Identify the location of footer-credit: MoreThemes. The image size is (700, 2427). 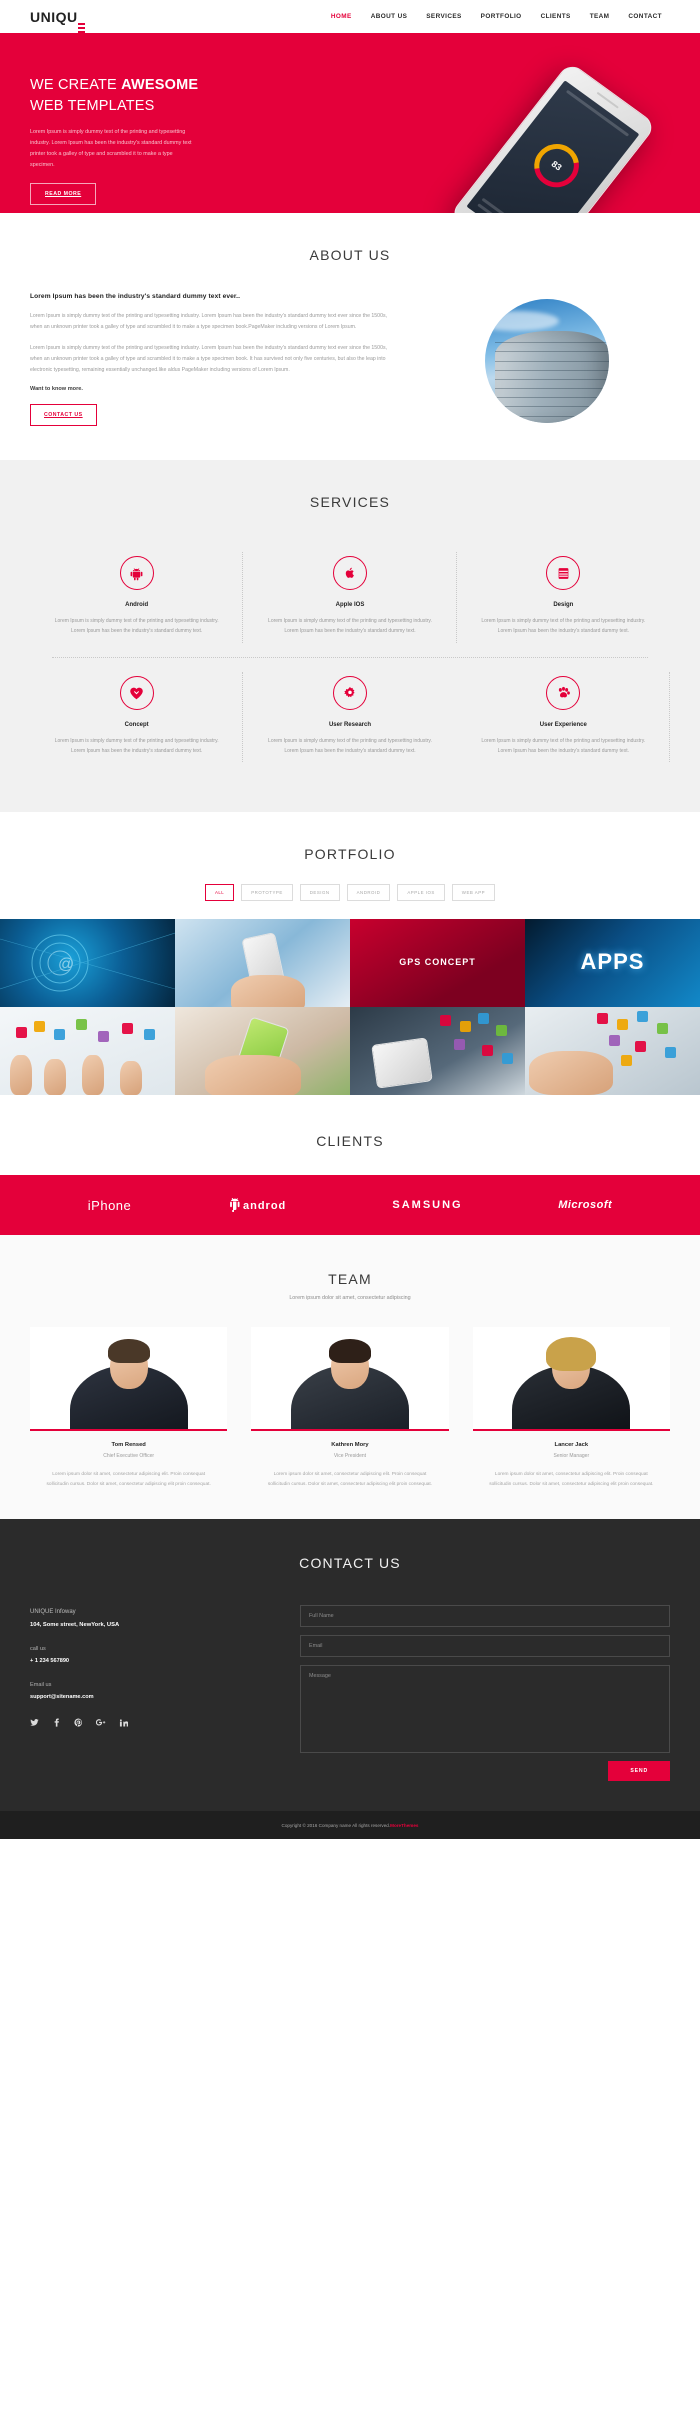
(404, 1825).